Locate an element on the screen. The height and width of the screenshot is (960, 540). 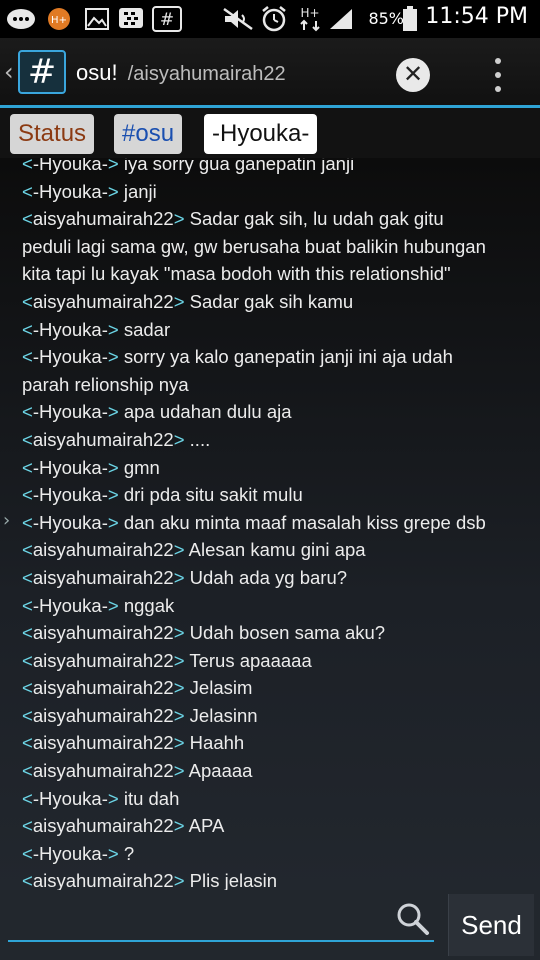
battery-icon is located at coordinates (410, 18).